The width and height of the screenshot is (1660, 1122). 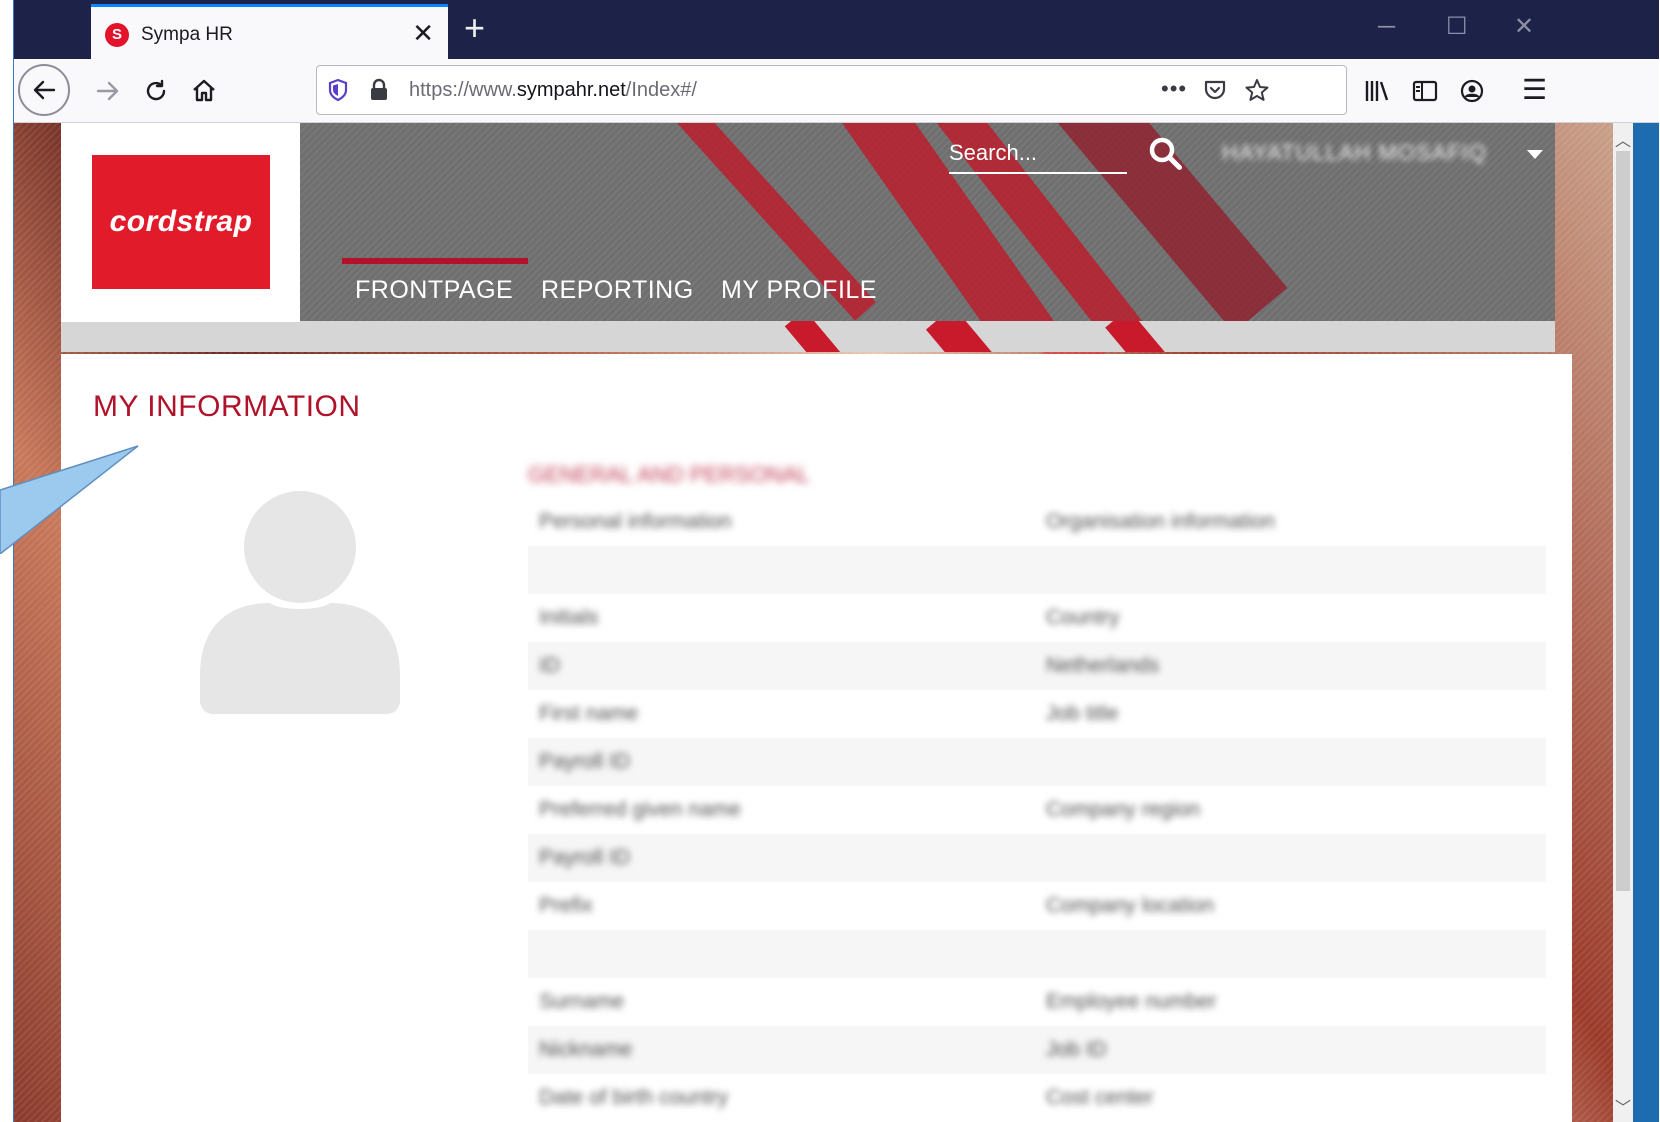 I want to click on user-menu-name: HAYATULLAH MOSAFIQ, so click(x=1354, y=153).